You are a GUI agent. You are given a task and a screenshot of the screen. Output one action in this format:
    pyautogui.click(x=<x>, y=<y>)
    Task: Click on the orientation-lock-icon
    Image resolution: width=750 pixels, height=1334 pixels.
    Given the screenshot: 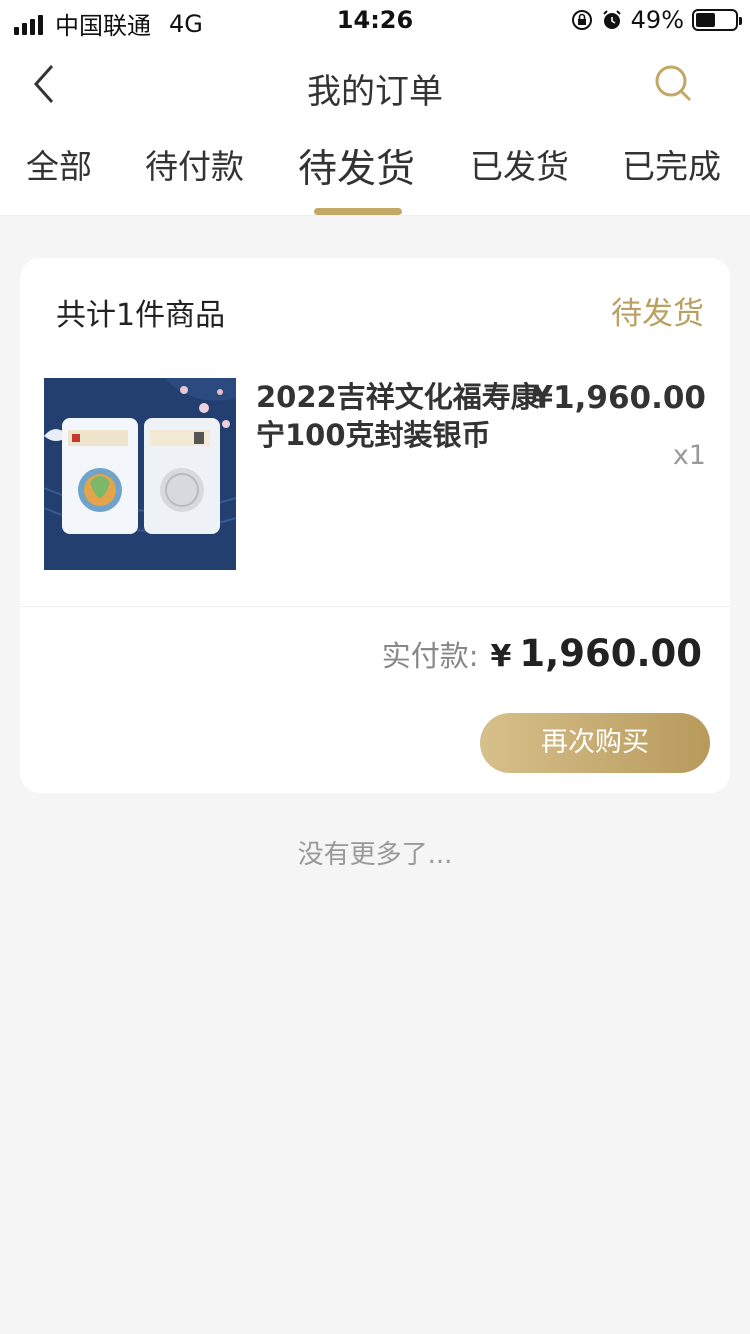 What is the action you would take?
    pyautogui.click(x=581, y=20)
    